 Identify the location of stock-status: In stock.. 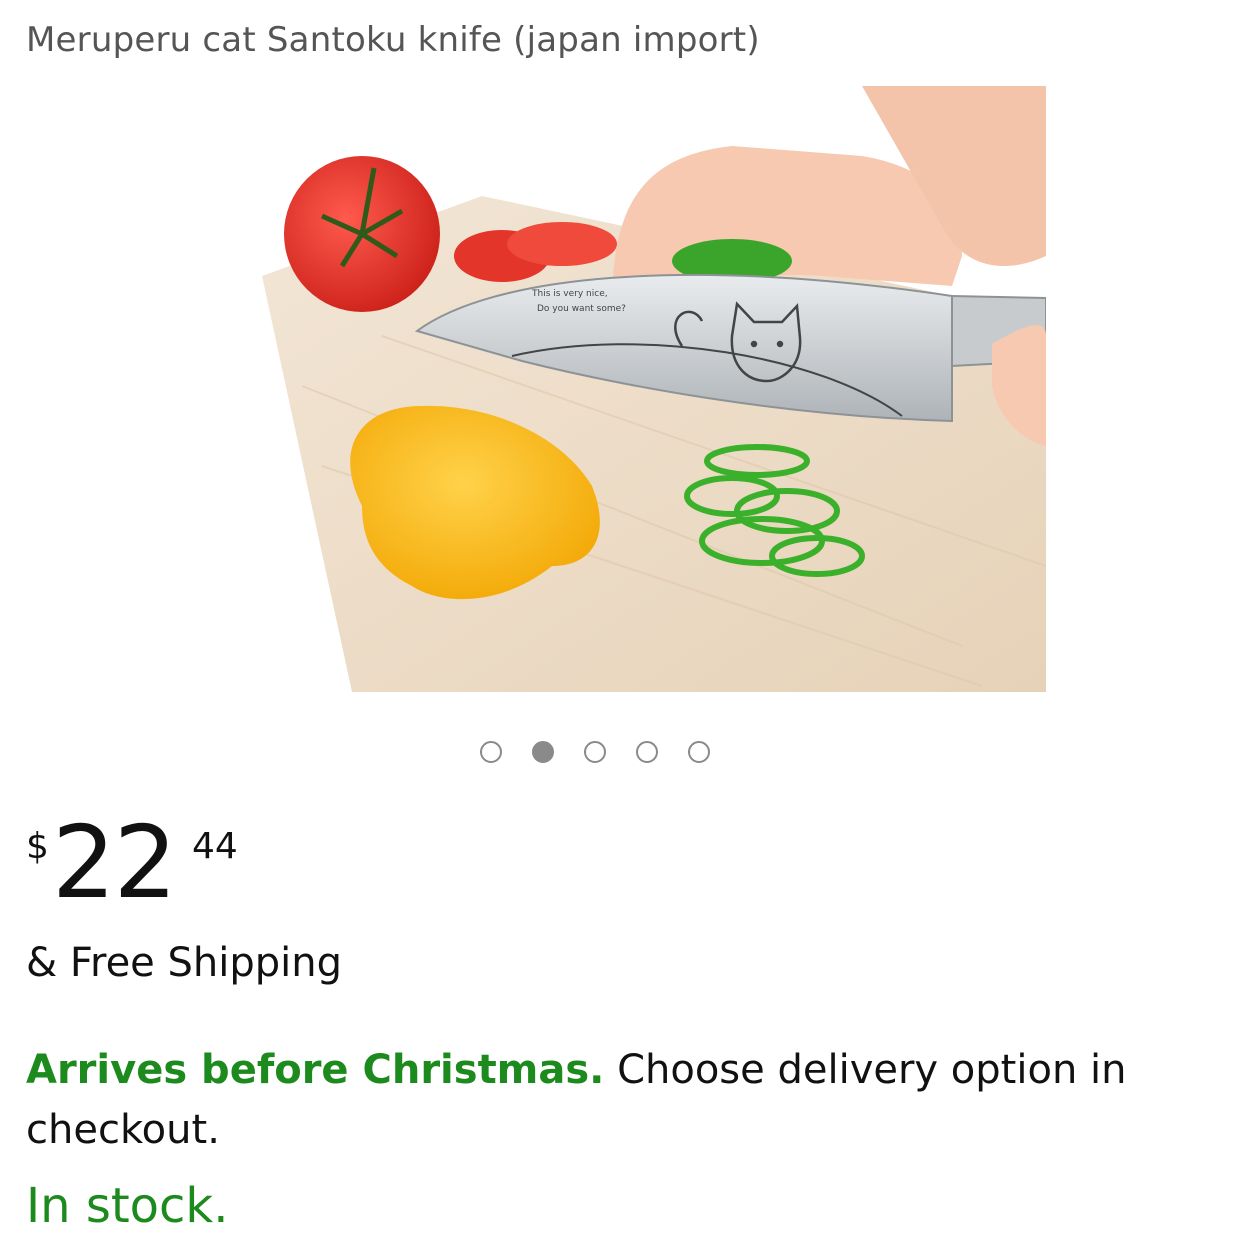
(127, 1206).